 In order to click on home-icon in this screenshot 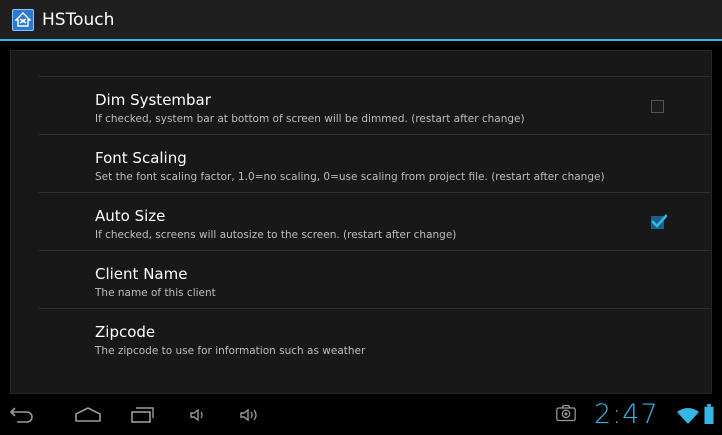, I will do `click(88, 415)`.